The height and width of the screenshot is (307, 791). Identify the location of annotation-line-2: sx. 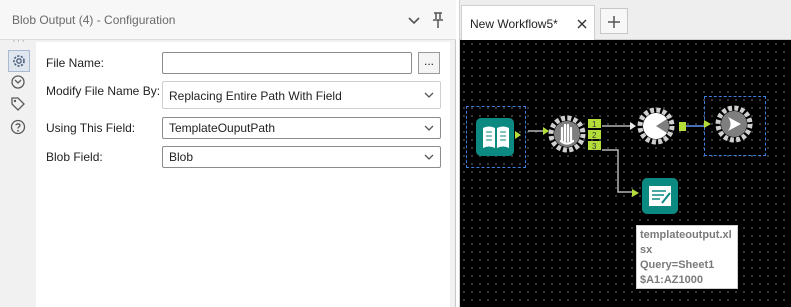
(646, 250).